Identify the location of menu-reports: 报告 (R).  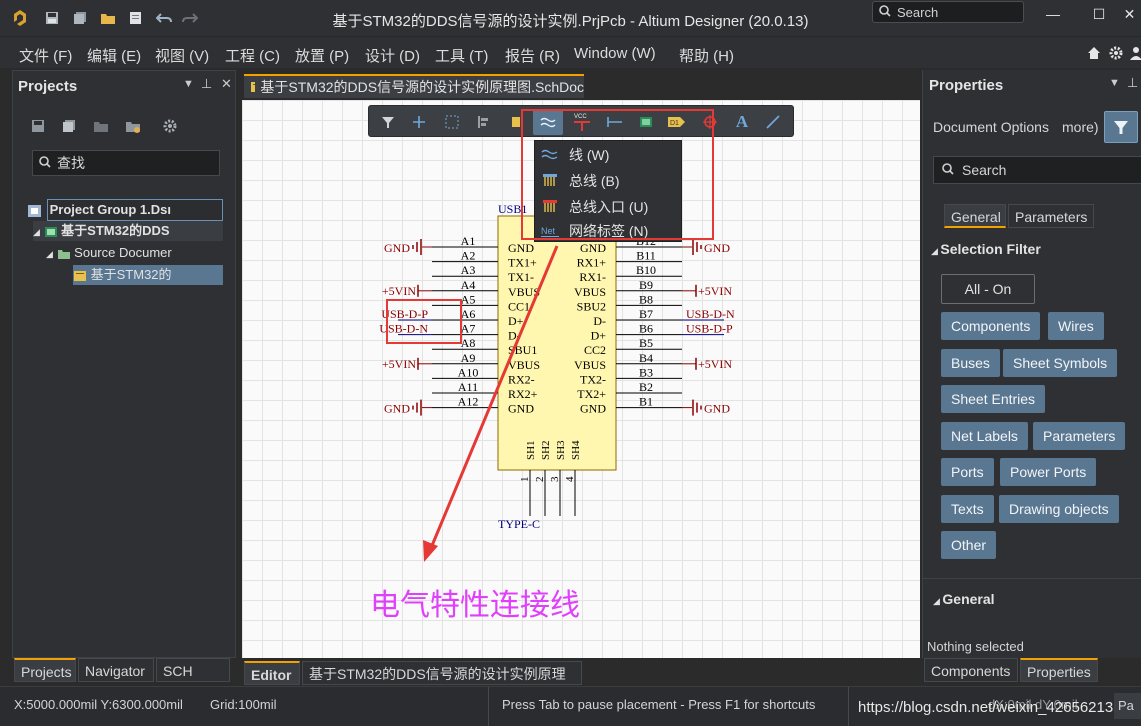
(532, 55).